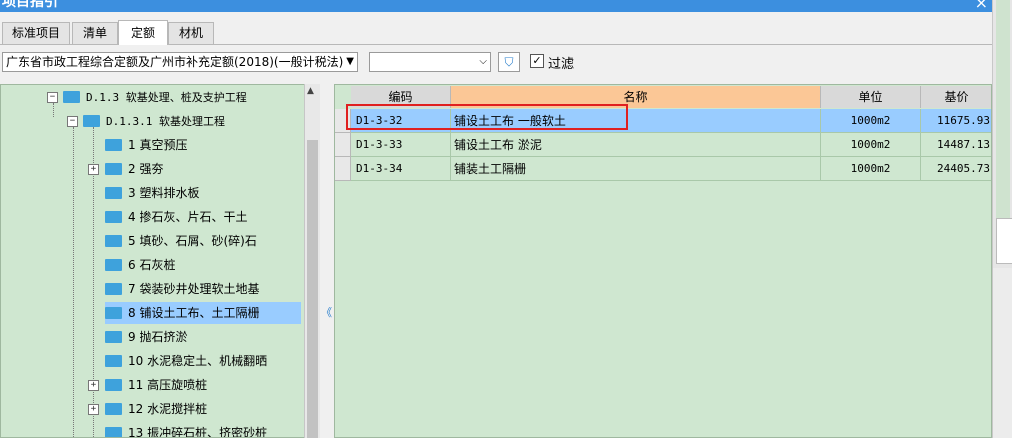 This screenshot has height=438, width=1012. What do you see at coordinates (158, 145) in the screenshot?
I see `tree-item-label: 1 真空预压` at bounding box center [158, 145].